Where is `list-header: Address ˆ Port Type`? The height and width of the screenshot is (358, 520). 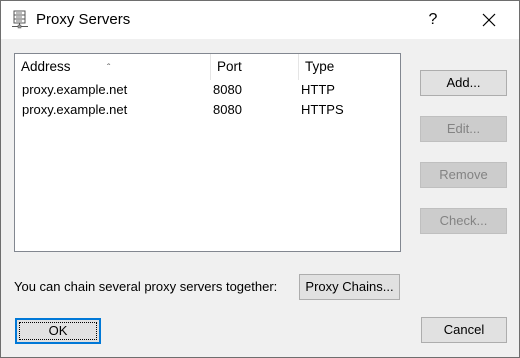 list-header: Address ˆ Port Type is located at coordinates (207, 67).